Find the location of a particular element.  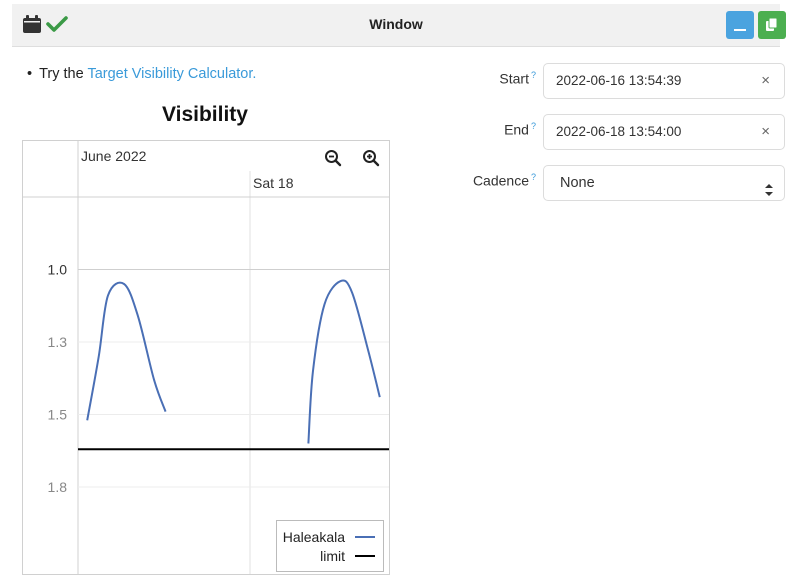

legend-swatch-haleakala is located at coordinates (365, 537).